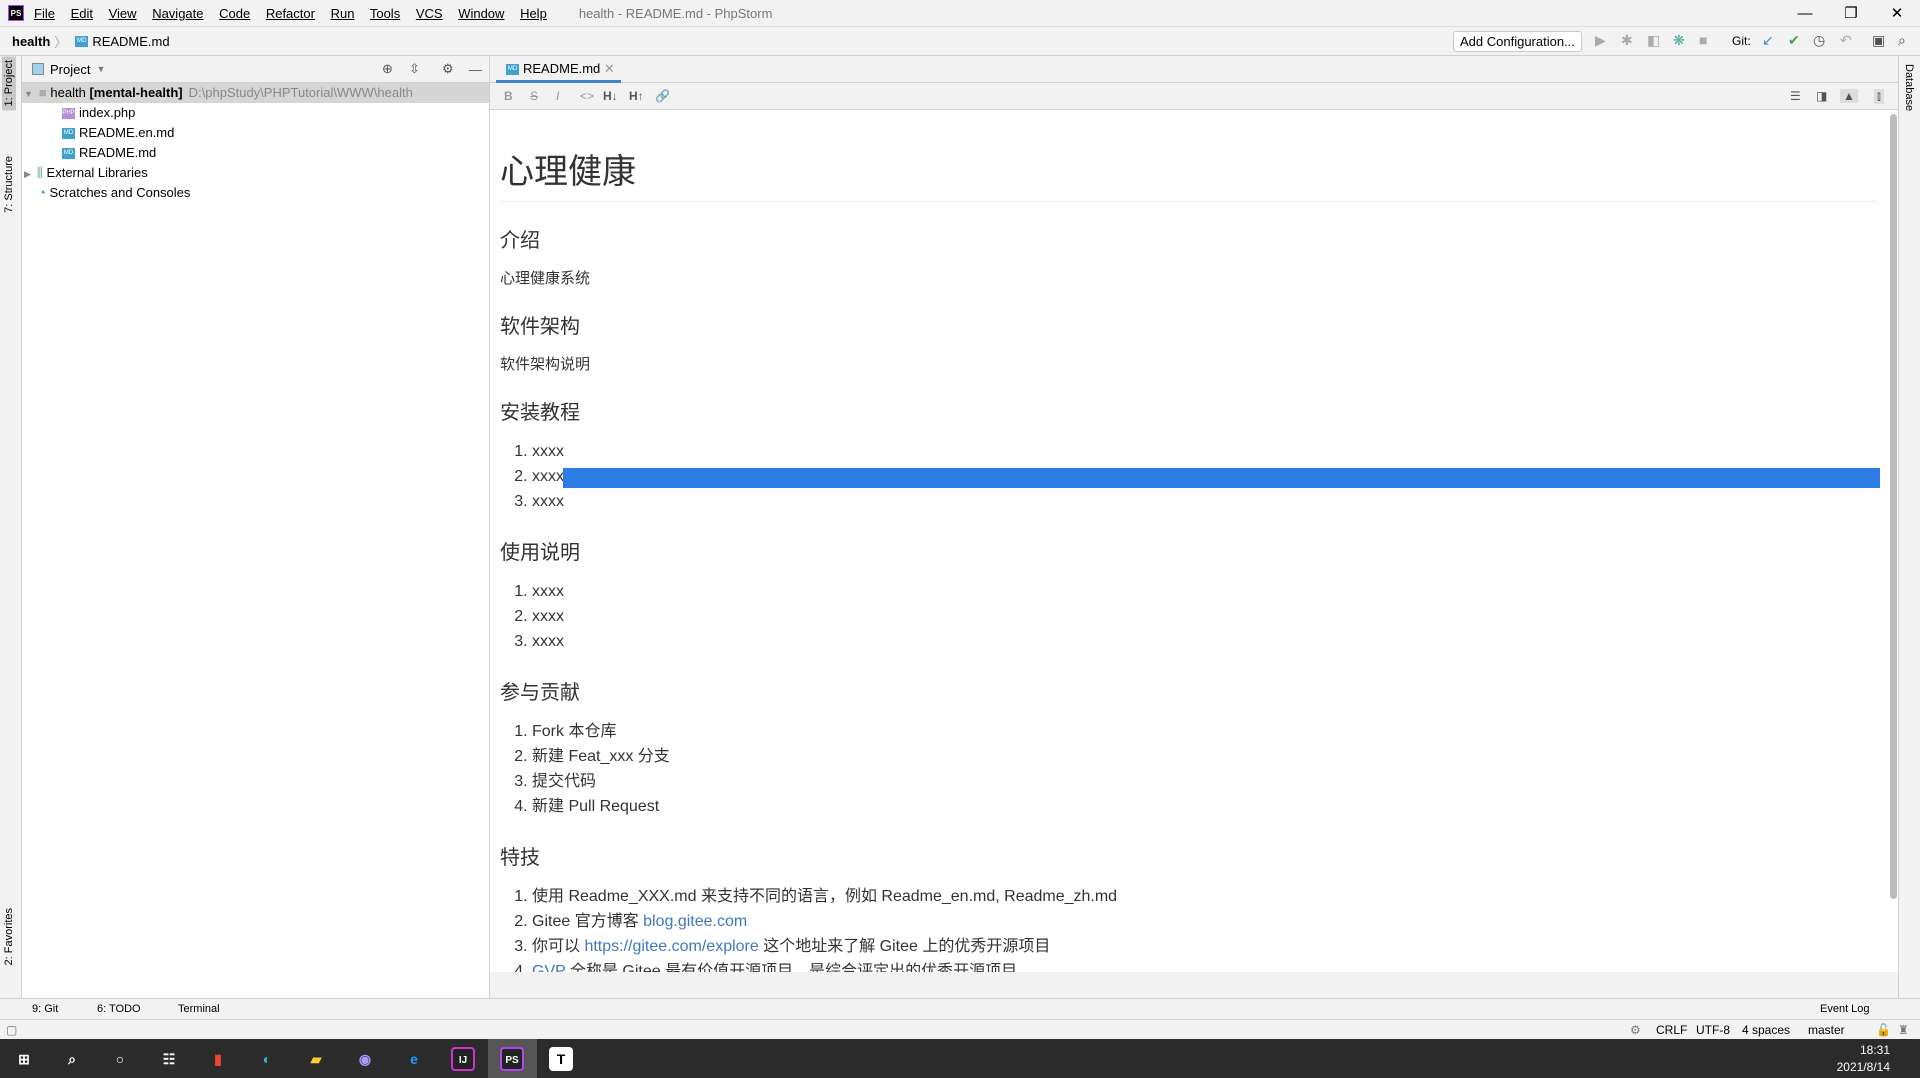 The image size is (1920, 1078). What do you see at coordinates (1845, 1009) in the screenshot?
I see `event-log-button: Event Log` at bounding box center [1845, 1009].